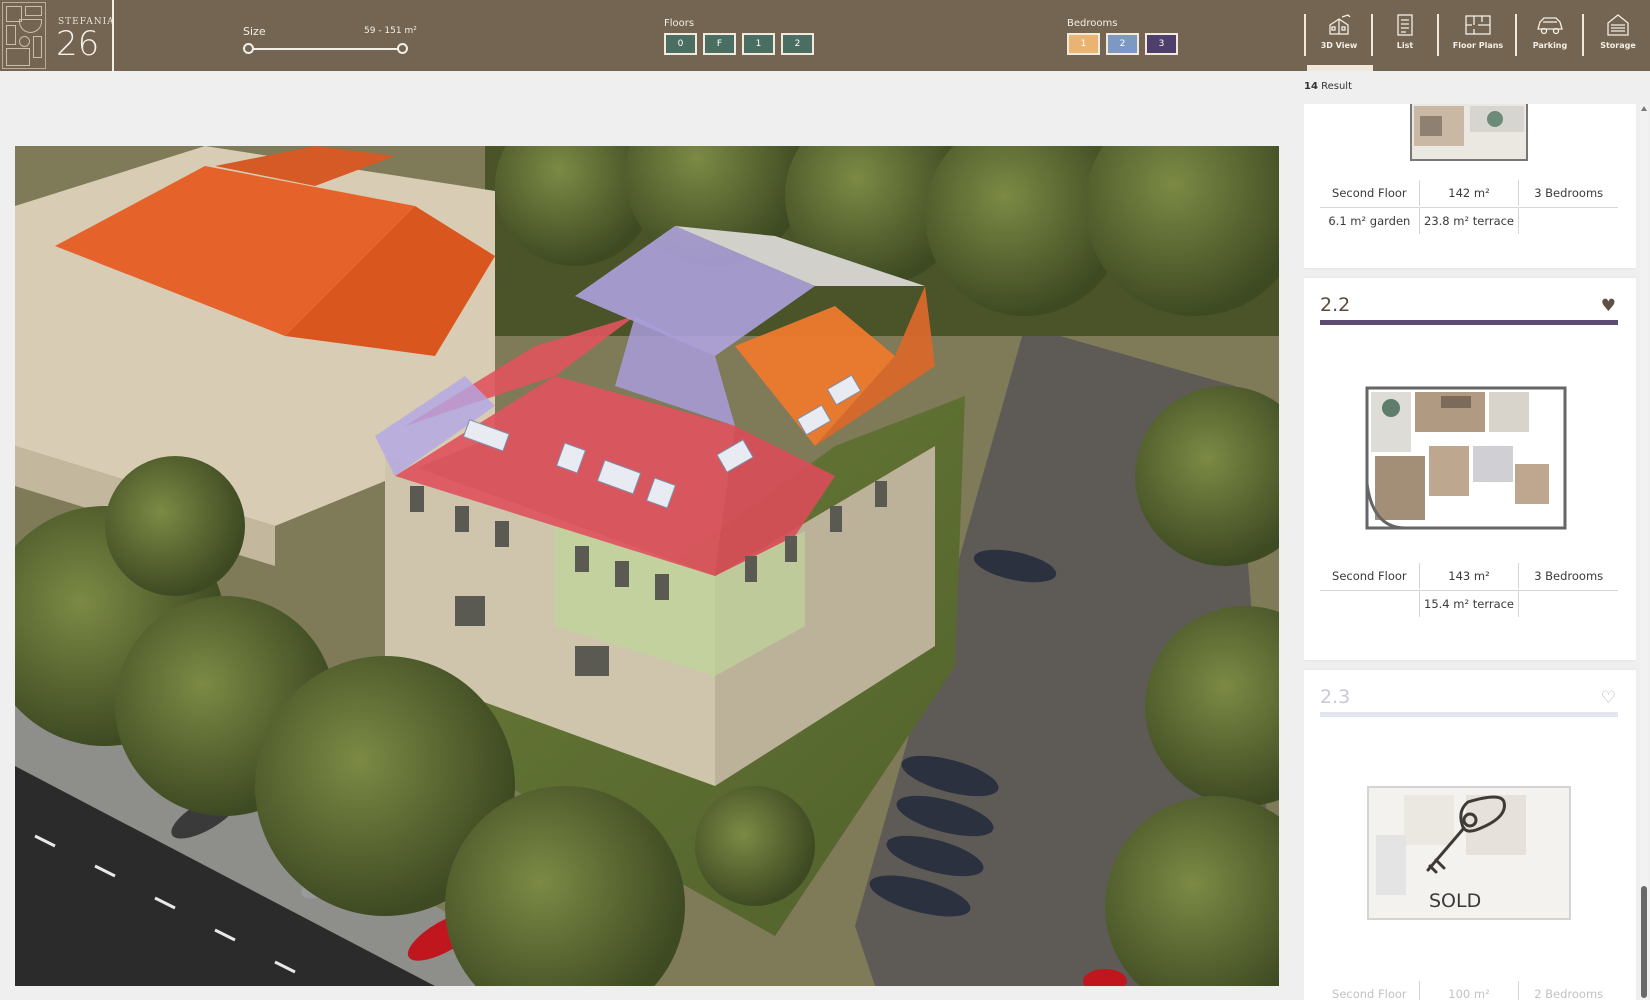  Describe the element at coordinates (1608, 306) in the screenshot. I see `favorite-heart-icon: ♥` at that location.